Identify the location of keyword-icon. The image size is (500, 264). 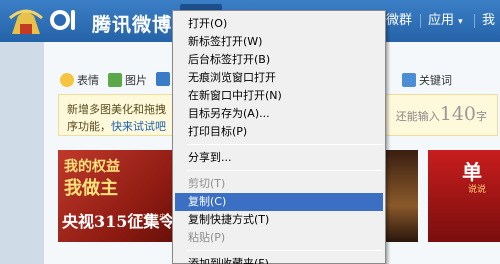
(409, 80).